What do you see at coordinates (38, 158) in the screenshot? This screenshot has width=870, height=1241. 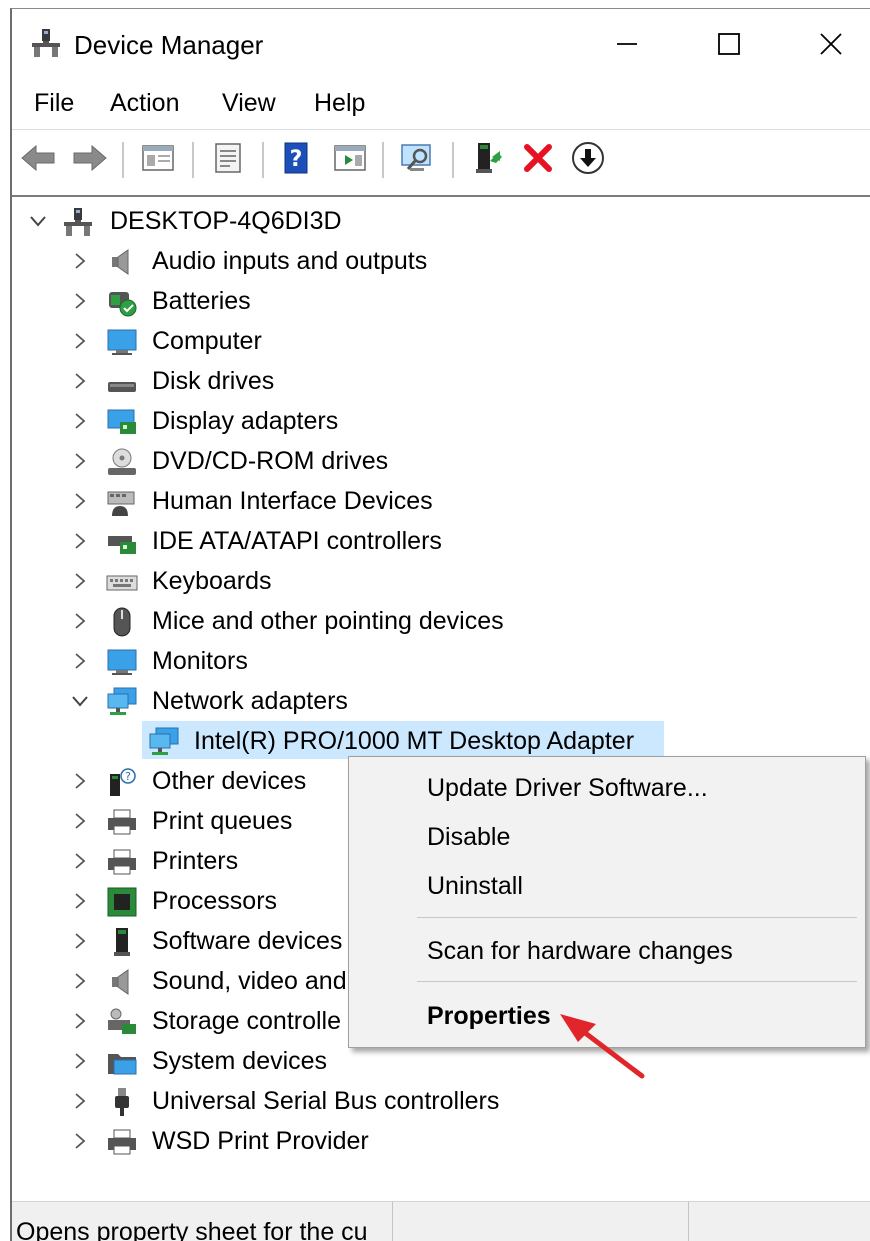 I see `back-button` at bounding box center [38, 158].